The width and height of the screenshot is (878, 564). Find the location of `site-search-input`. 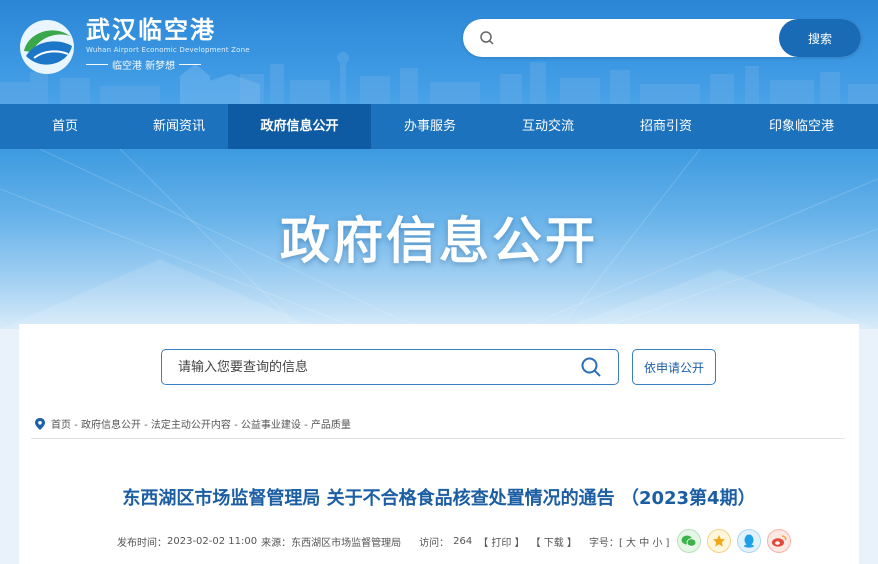

site-search-input is located at coordinates (663, 38).